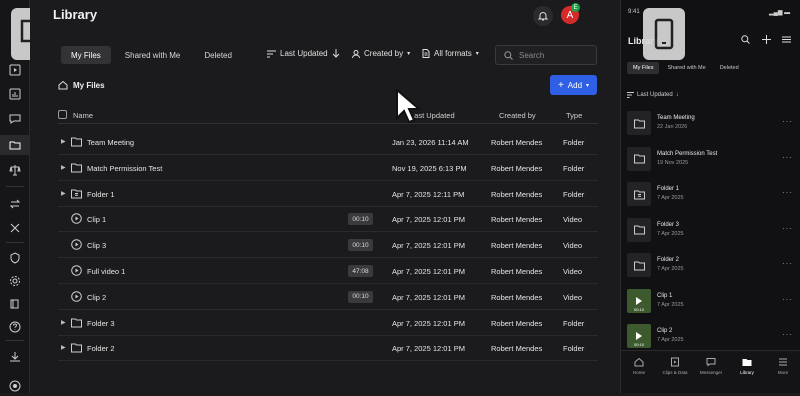 The image size is (800, 396). What do you see at coordinates (686, 68) in the screenshot?
I see `mobile-tab-shared-with-me: Shared with Me` at bounding box center [686, 68].